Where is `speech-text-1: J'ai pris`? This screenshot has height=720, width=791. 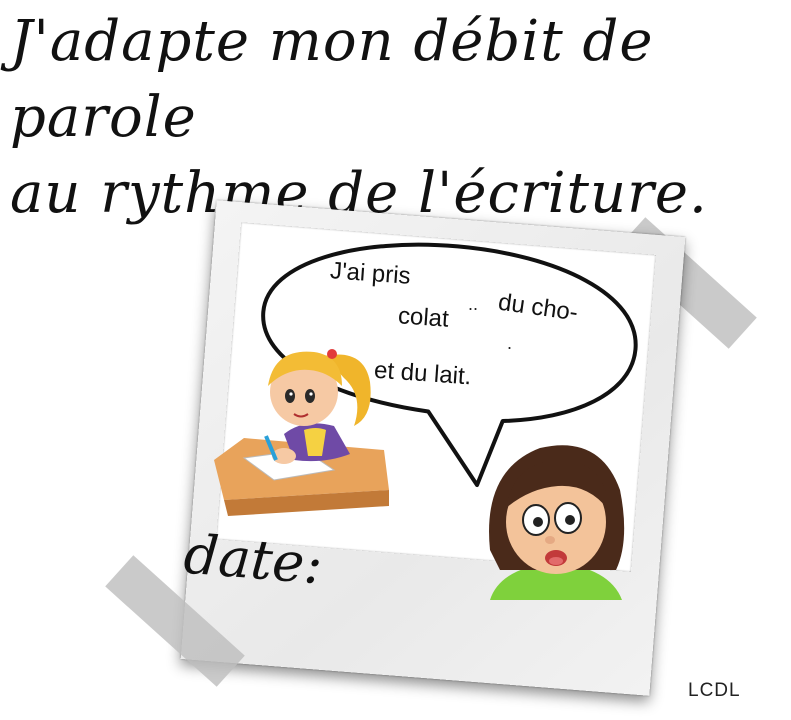 speech-text-1: J'ai pris is located at coordinates (370, 273).